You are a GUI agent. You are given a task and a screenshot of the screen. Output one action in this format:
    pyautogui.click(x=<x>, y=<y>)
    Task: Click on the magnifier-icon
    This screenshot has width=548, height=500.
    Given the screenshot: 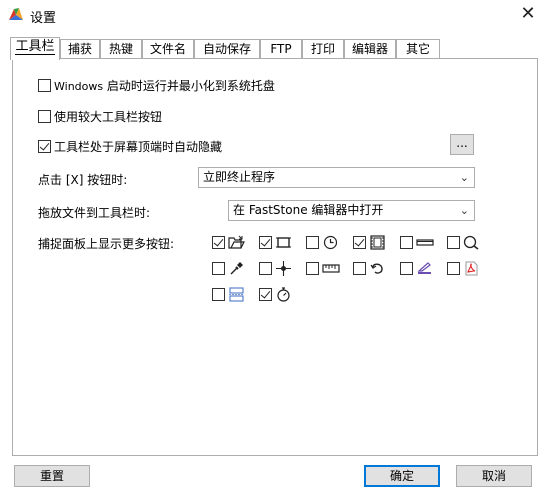 What is the action you would take?
    pyautogui.click(x=471, y=242)
    